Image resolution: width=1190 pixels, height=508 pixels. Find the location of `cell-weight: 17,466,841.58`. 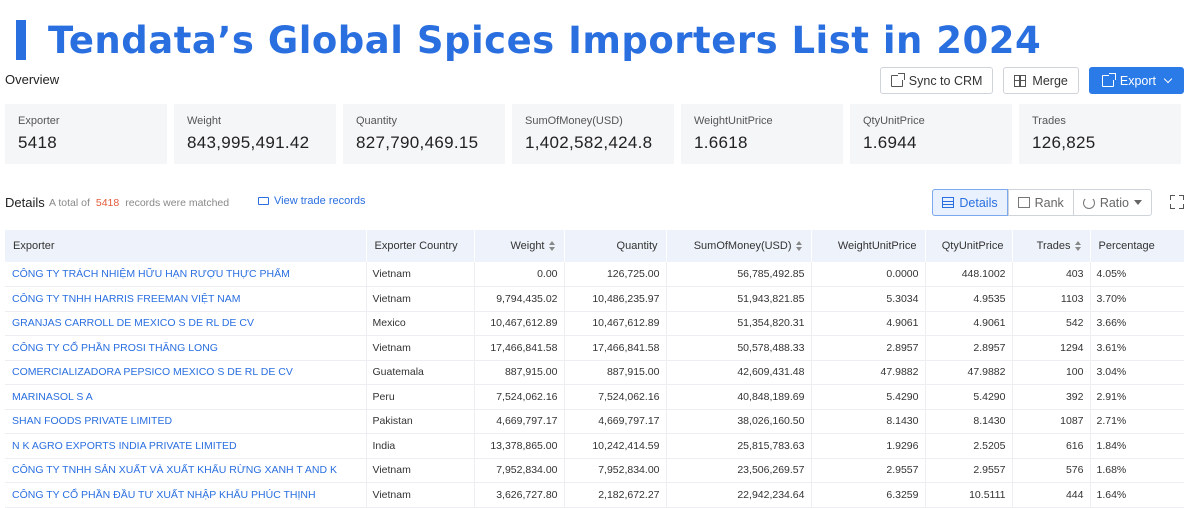

cell-weight: 17,466,841.58 is located at coordinates (519, 348).